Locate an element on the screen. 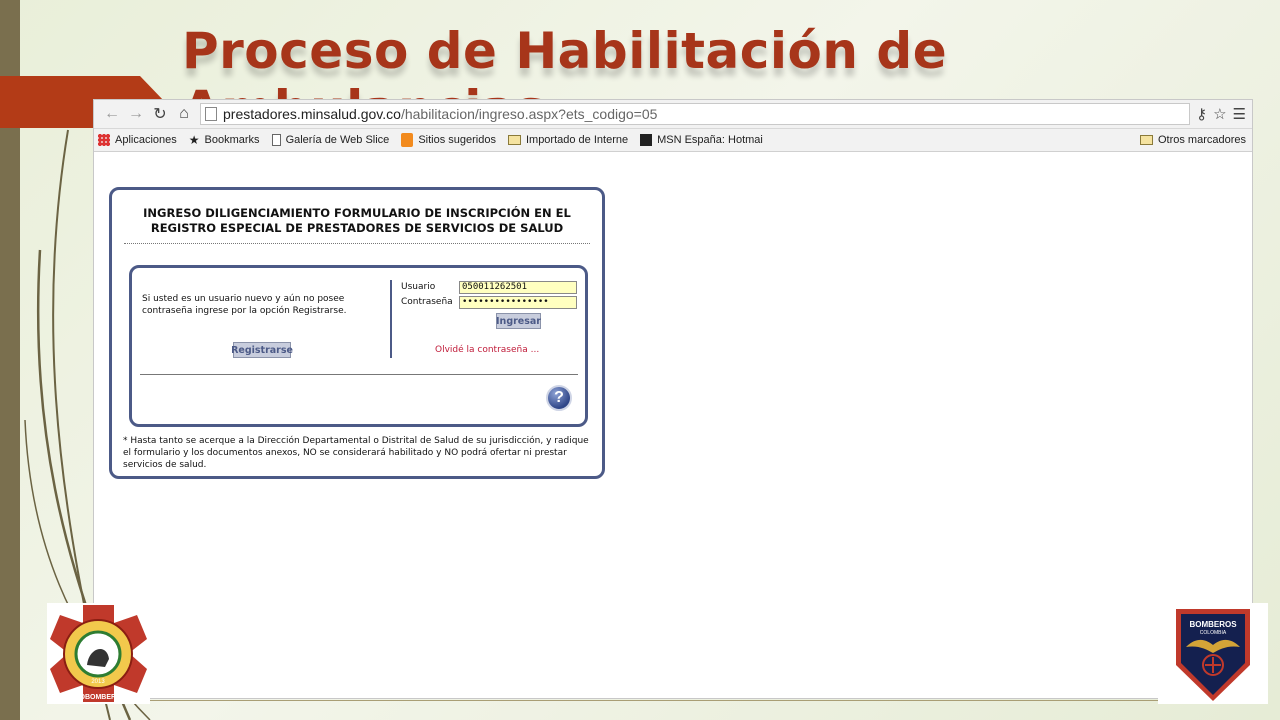  bottom-rule is located at coordinates (654, 700).